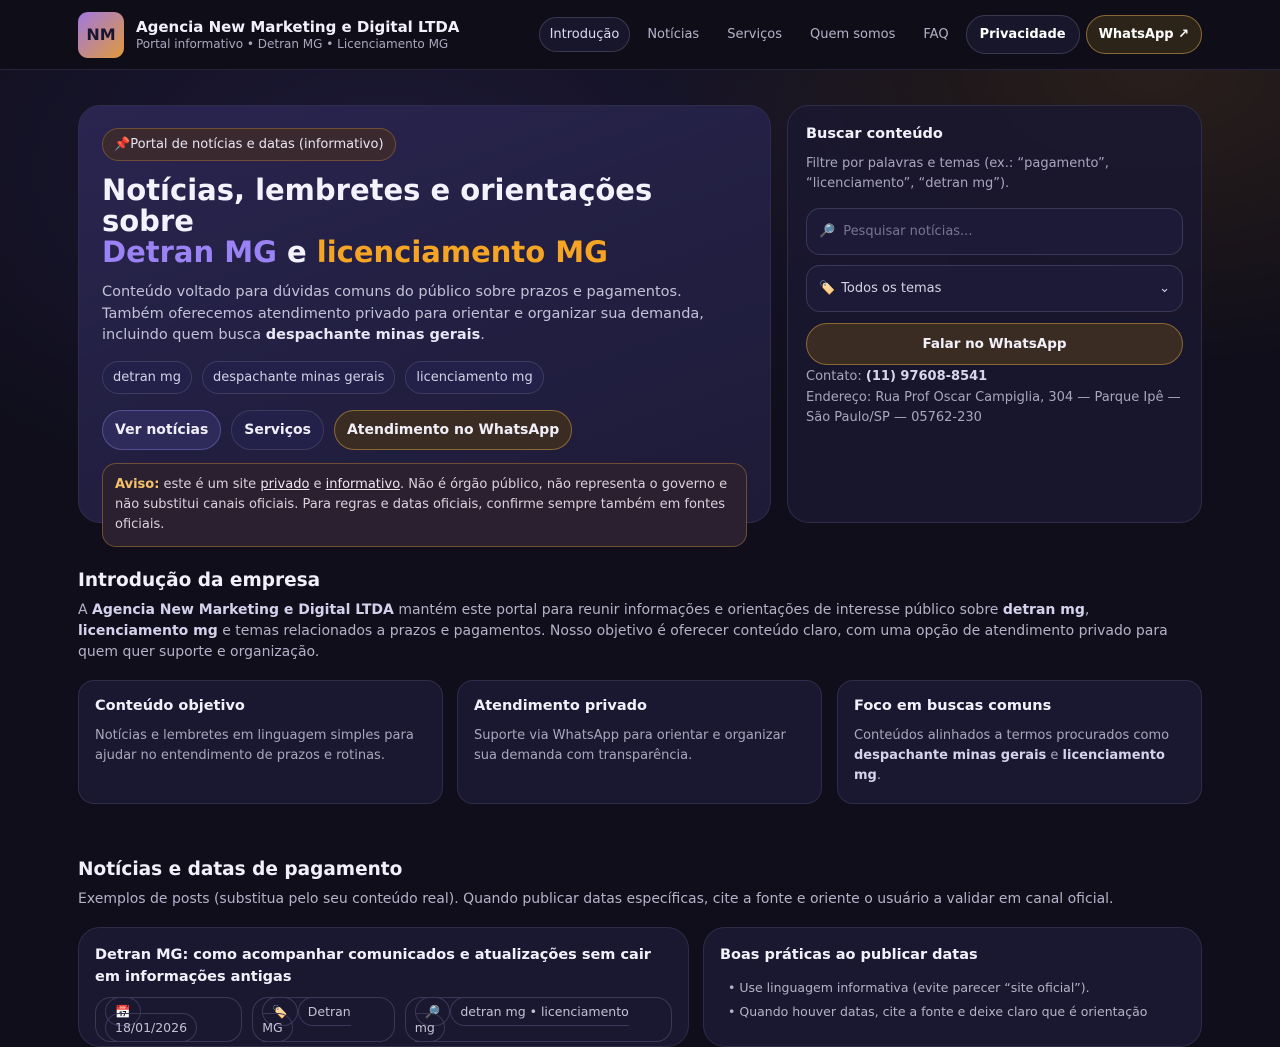 The image size is (1280, 1047). I want to click on post-date: 📅18/01/2026, so click(169, 1019).